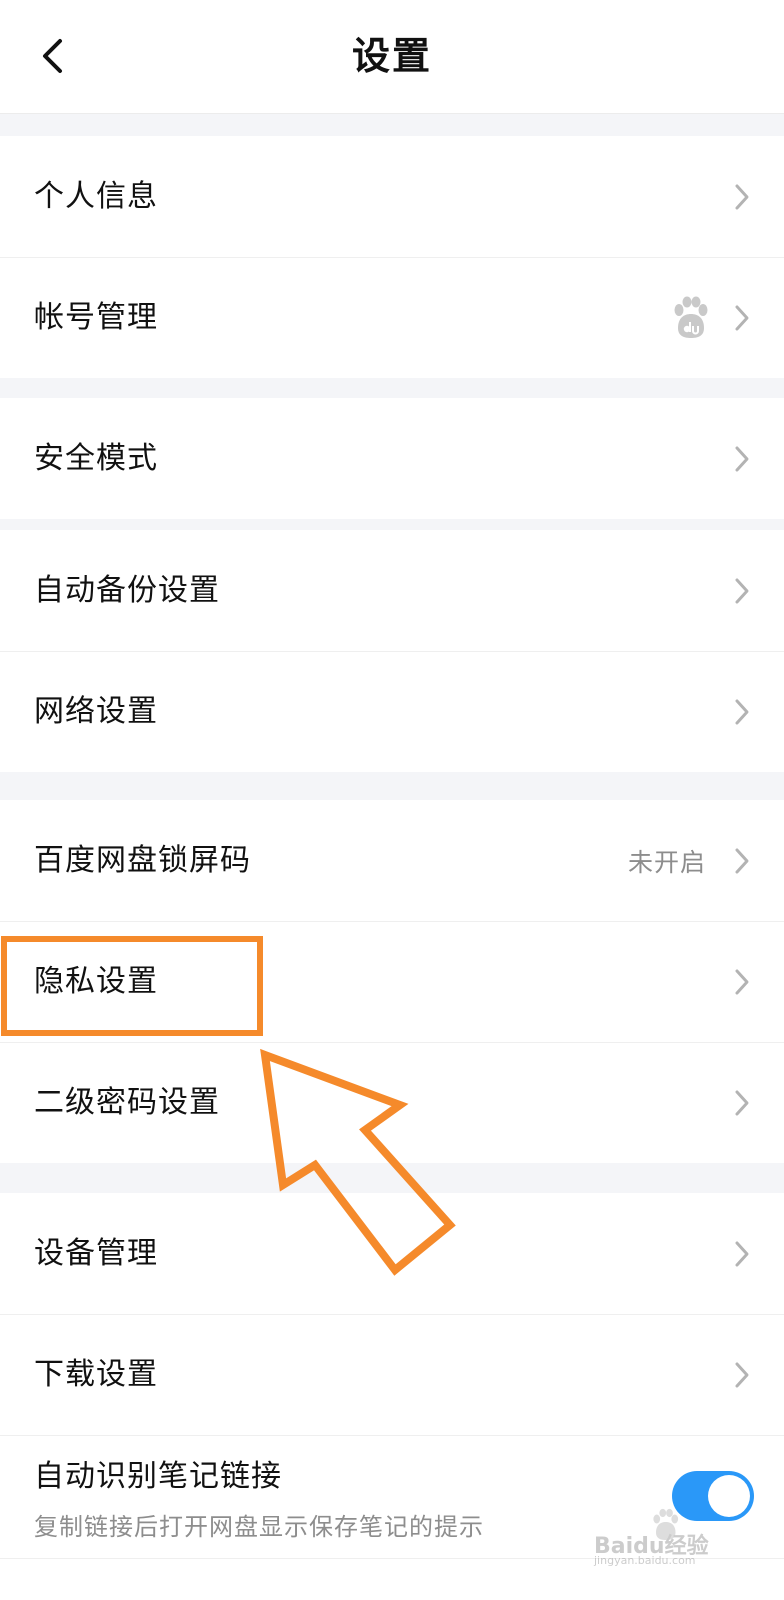 Image resolution: width=784 pixels, height=1600 pixels. I want to click on baidu-paw-icon, so click(691, 317).